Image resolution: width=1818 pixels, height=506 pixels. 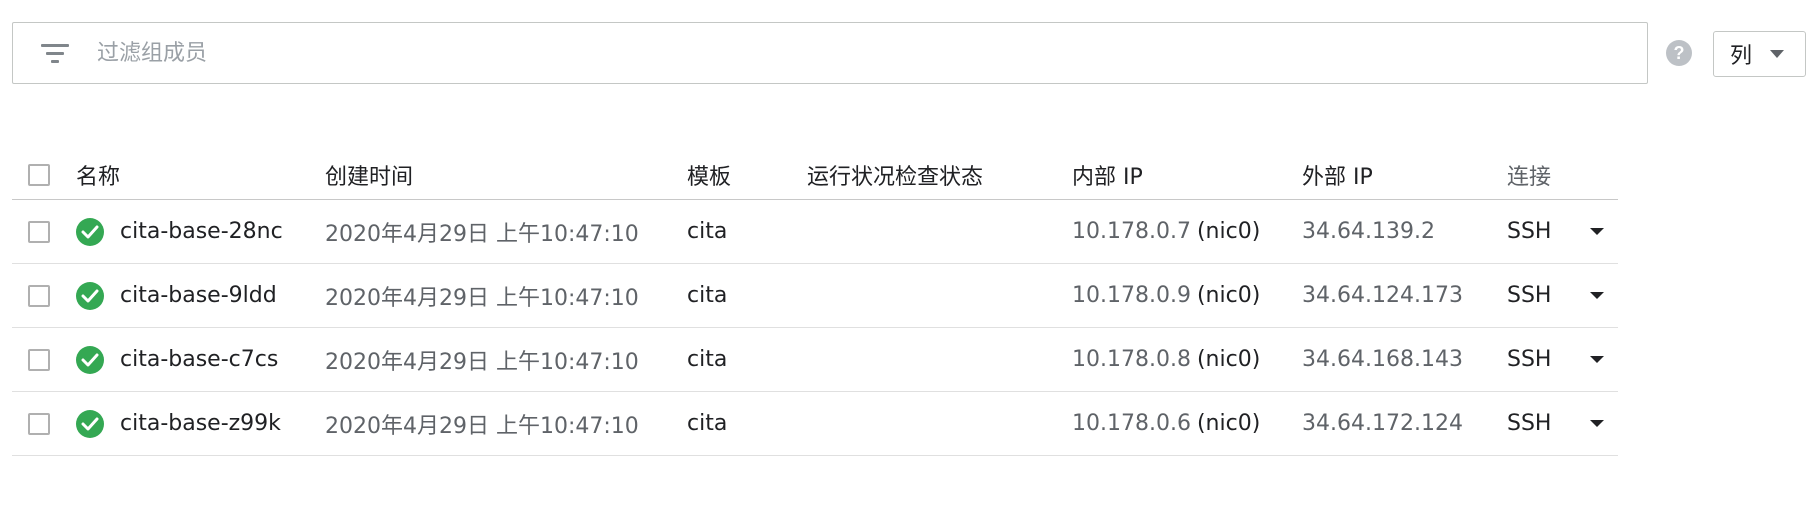 What do you see at coordinates (201, 231) in the screenshot?
I see `instance-name-link: cita-base-28nc` at bounding box center [201, 231].